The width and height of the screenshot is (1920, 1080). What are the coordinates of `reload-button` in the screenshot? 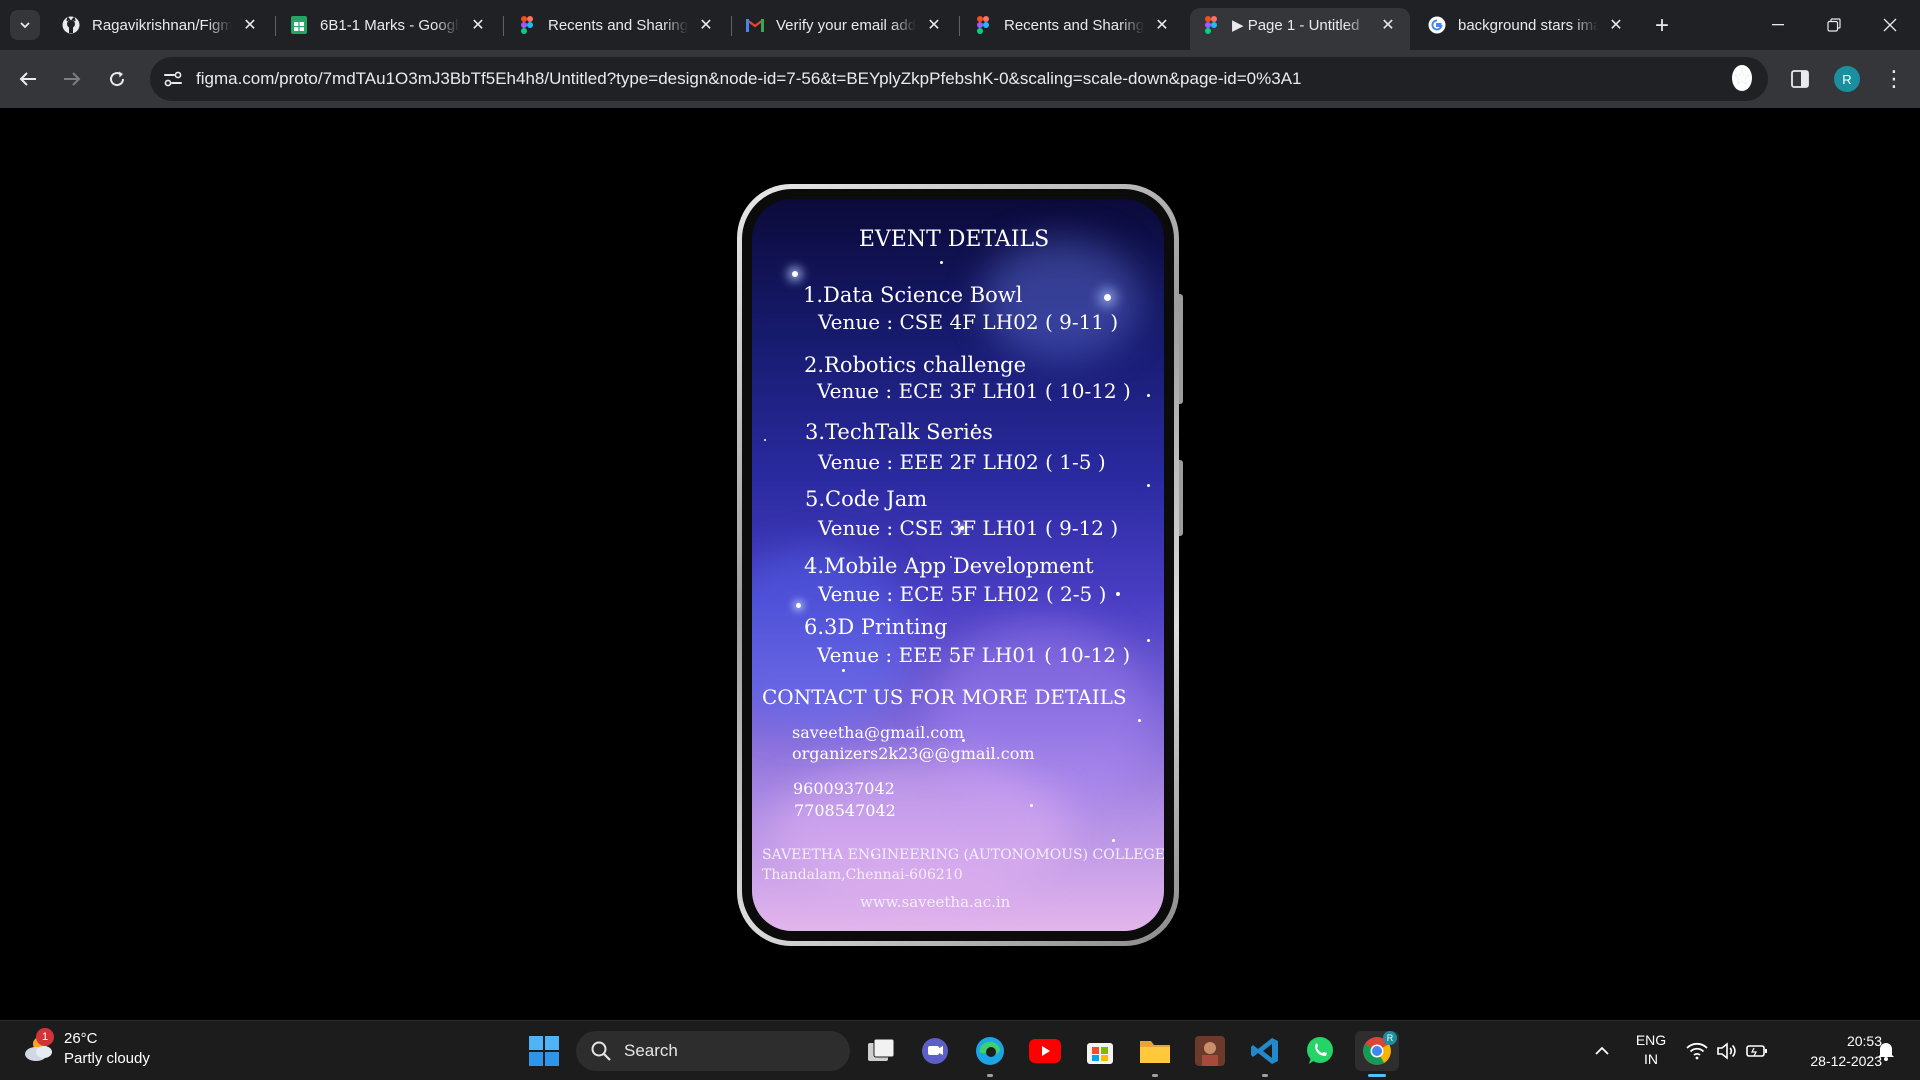 It's located at (117, 79).